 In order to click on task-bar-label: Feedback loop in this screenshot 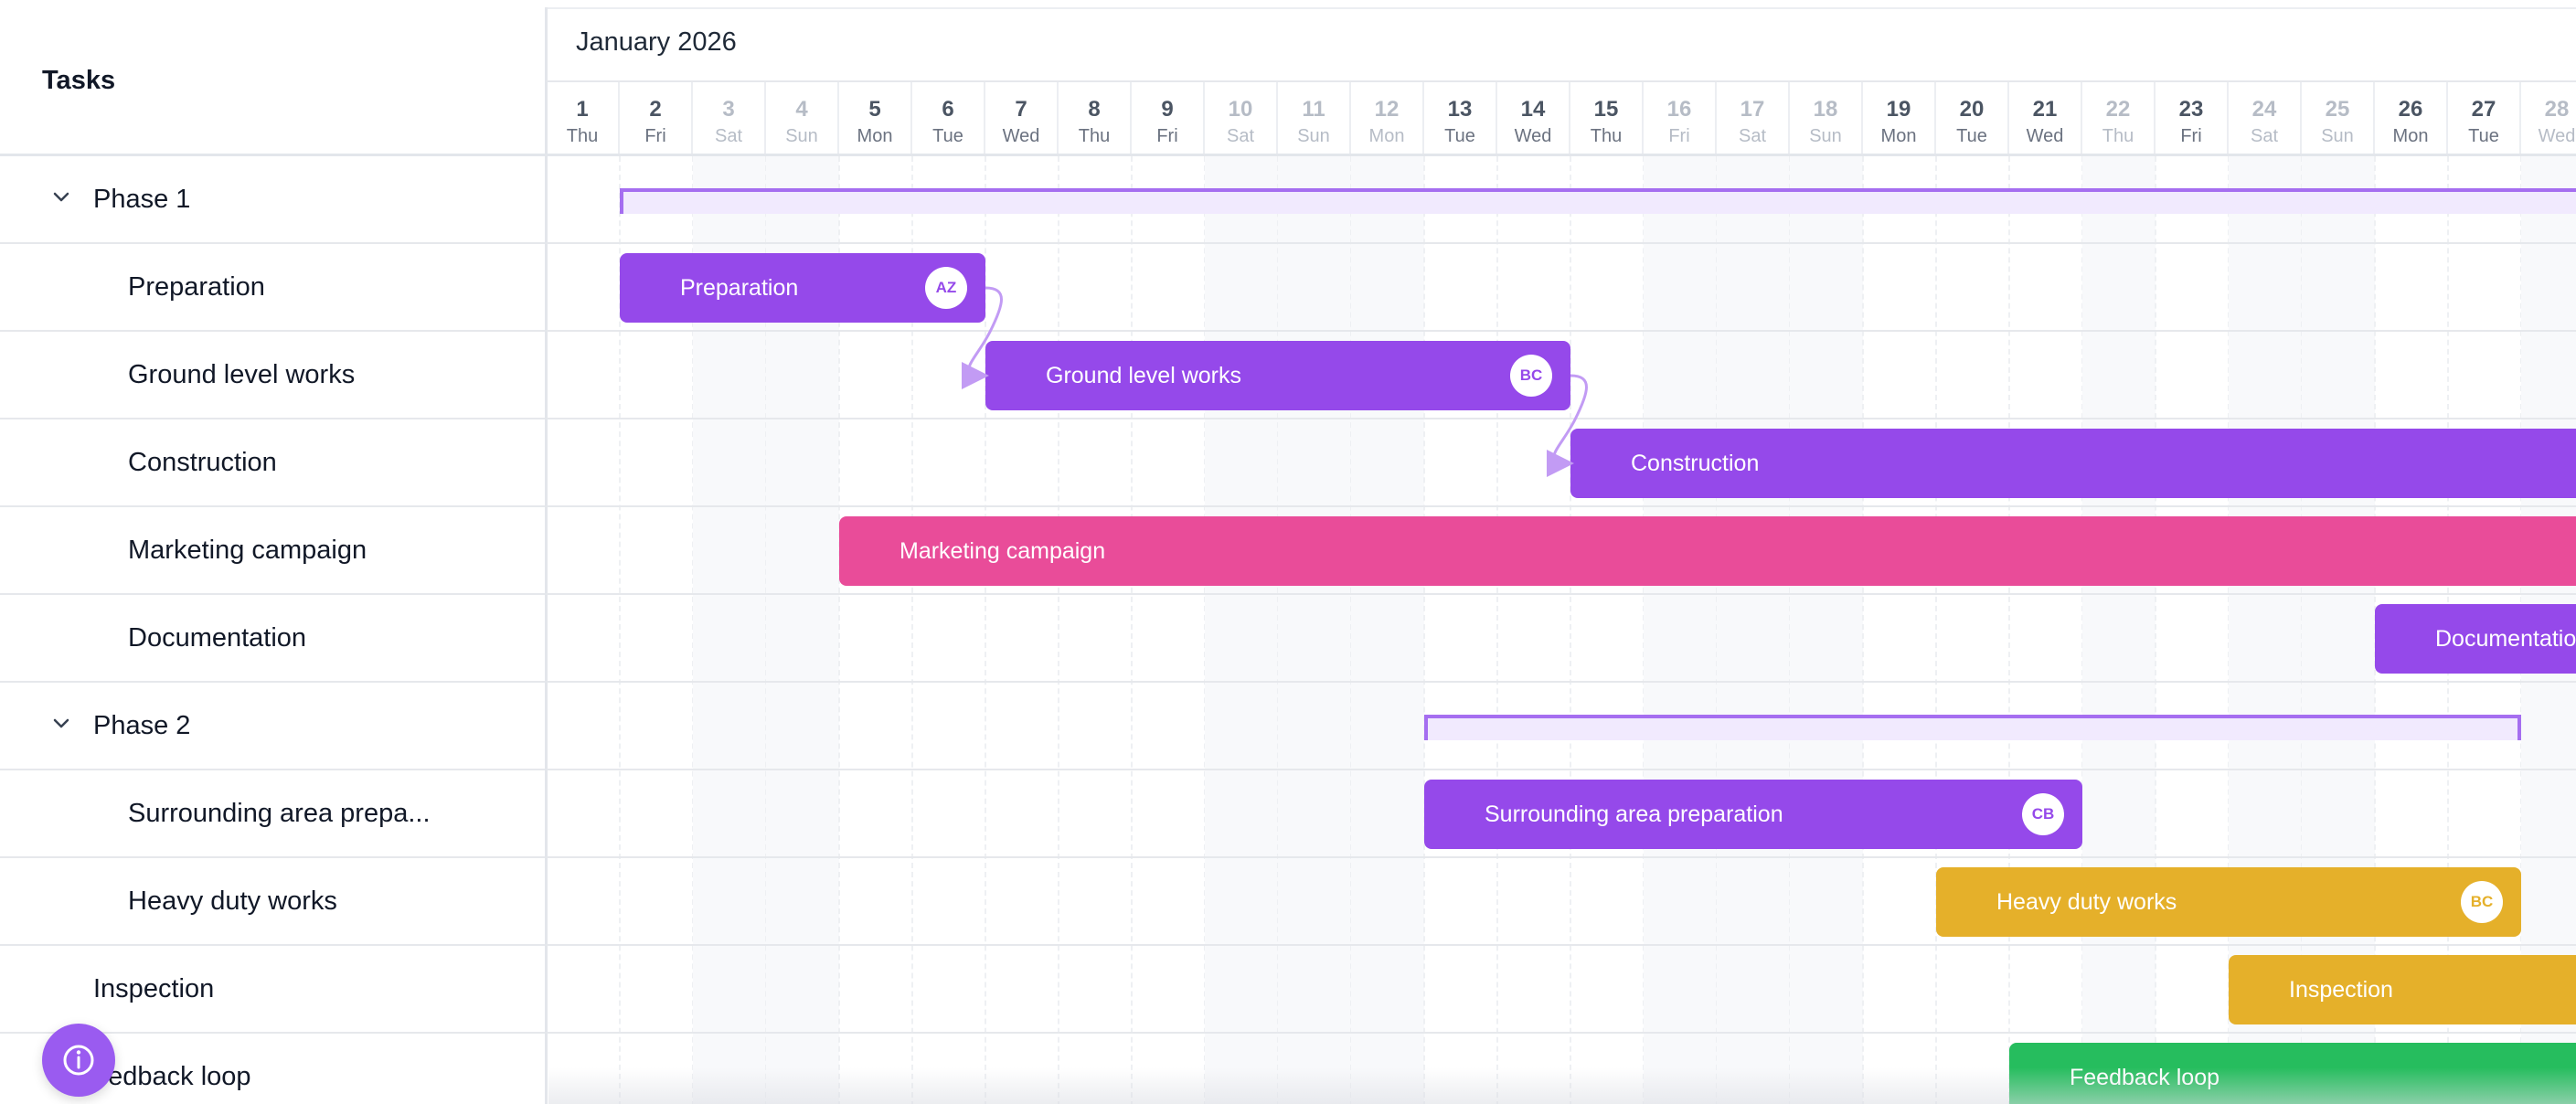, I will do `click(2145, 1077)`.